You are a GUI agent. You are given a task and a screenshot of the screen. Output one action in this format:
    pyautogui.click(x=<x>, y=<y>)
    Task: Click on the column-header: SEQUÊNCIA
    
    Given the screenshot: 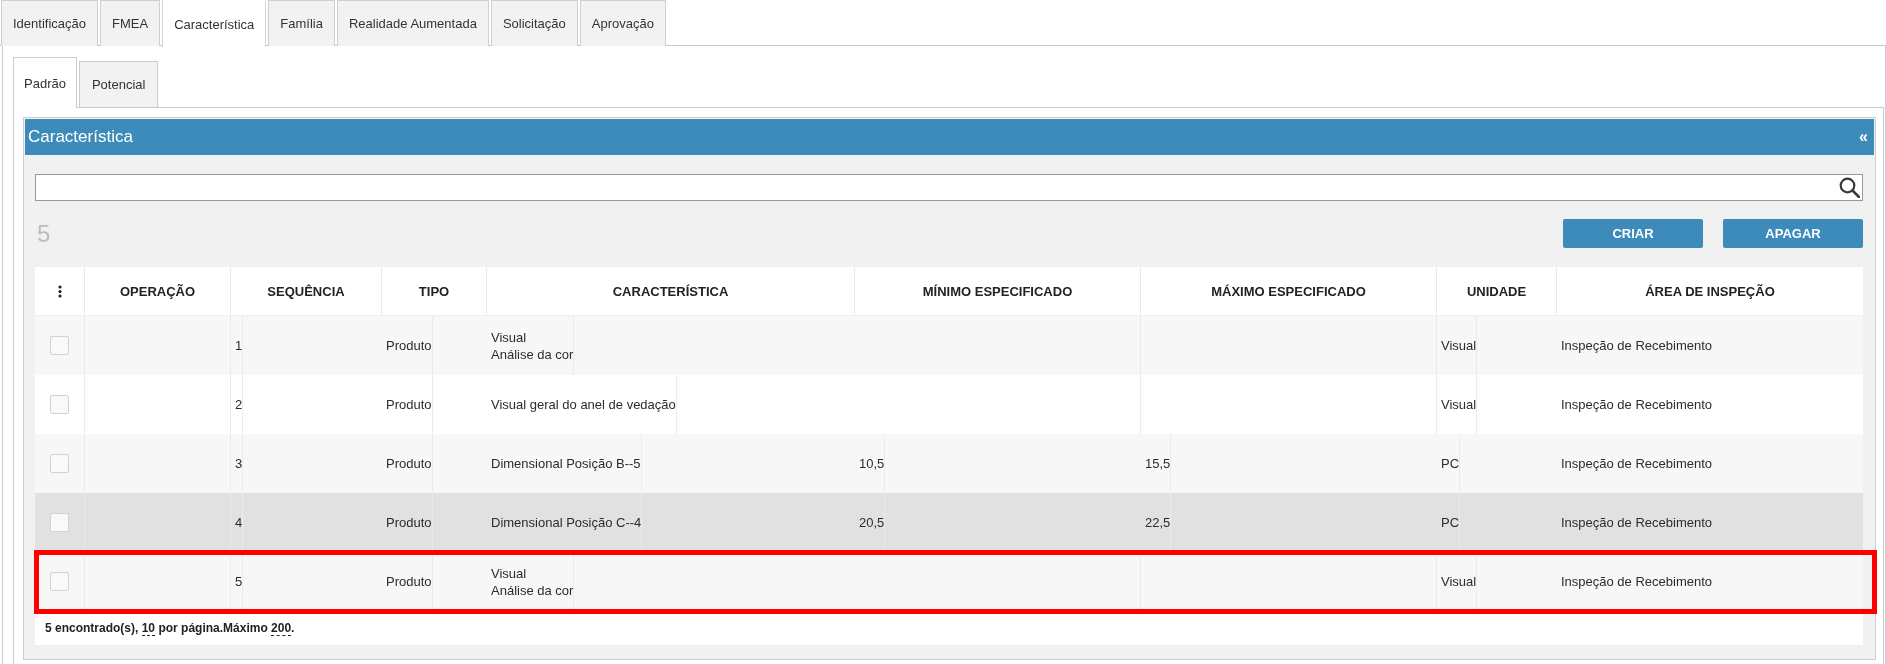 What is the action you would take?
    pyautogui.click(x=306, y=291)
    